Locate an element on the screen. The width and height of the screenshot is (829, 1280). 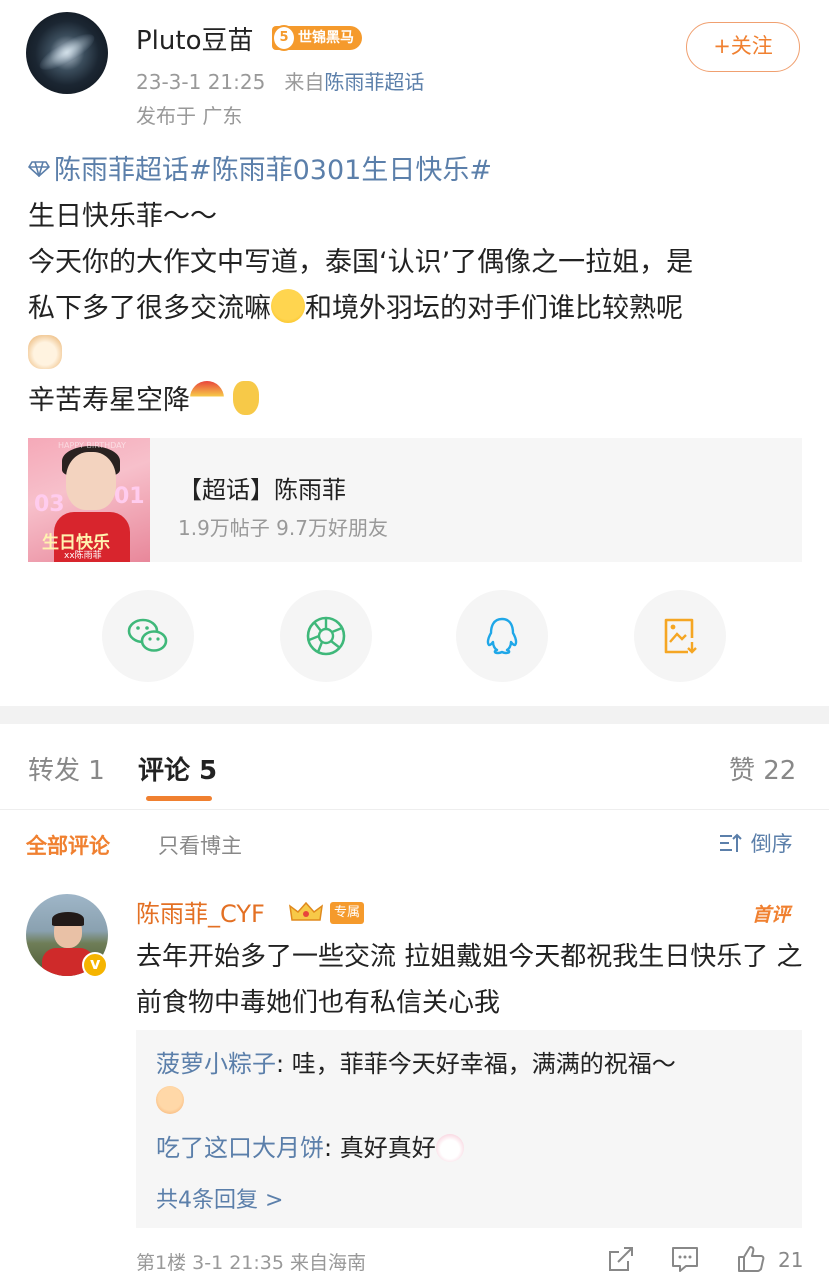
share-qq-button is located at coordinates (502, 636).